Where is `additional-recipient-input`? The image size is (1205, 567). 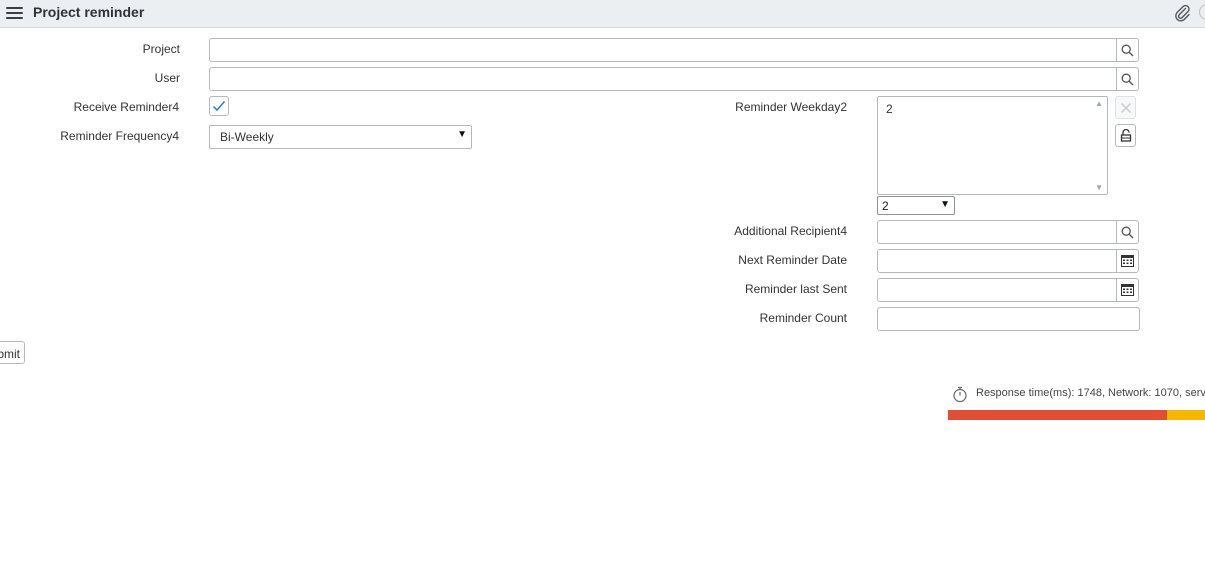 additional-recipient-input is located at coordinates (997, 232).